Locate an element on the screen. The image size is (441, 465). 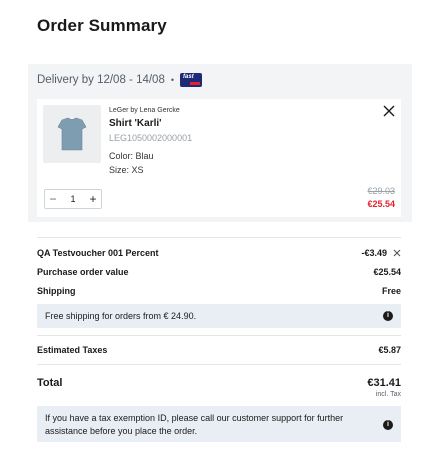
quantity-value: 1 is located at coordinates (73, 199).